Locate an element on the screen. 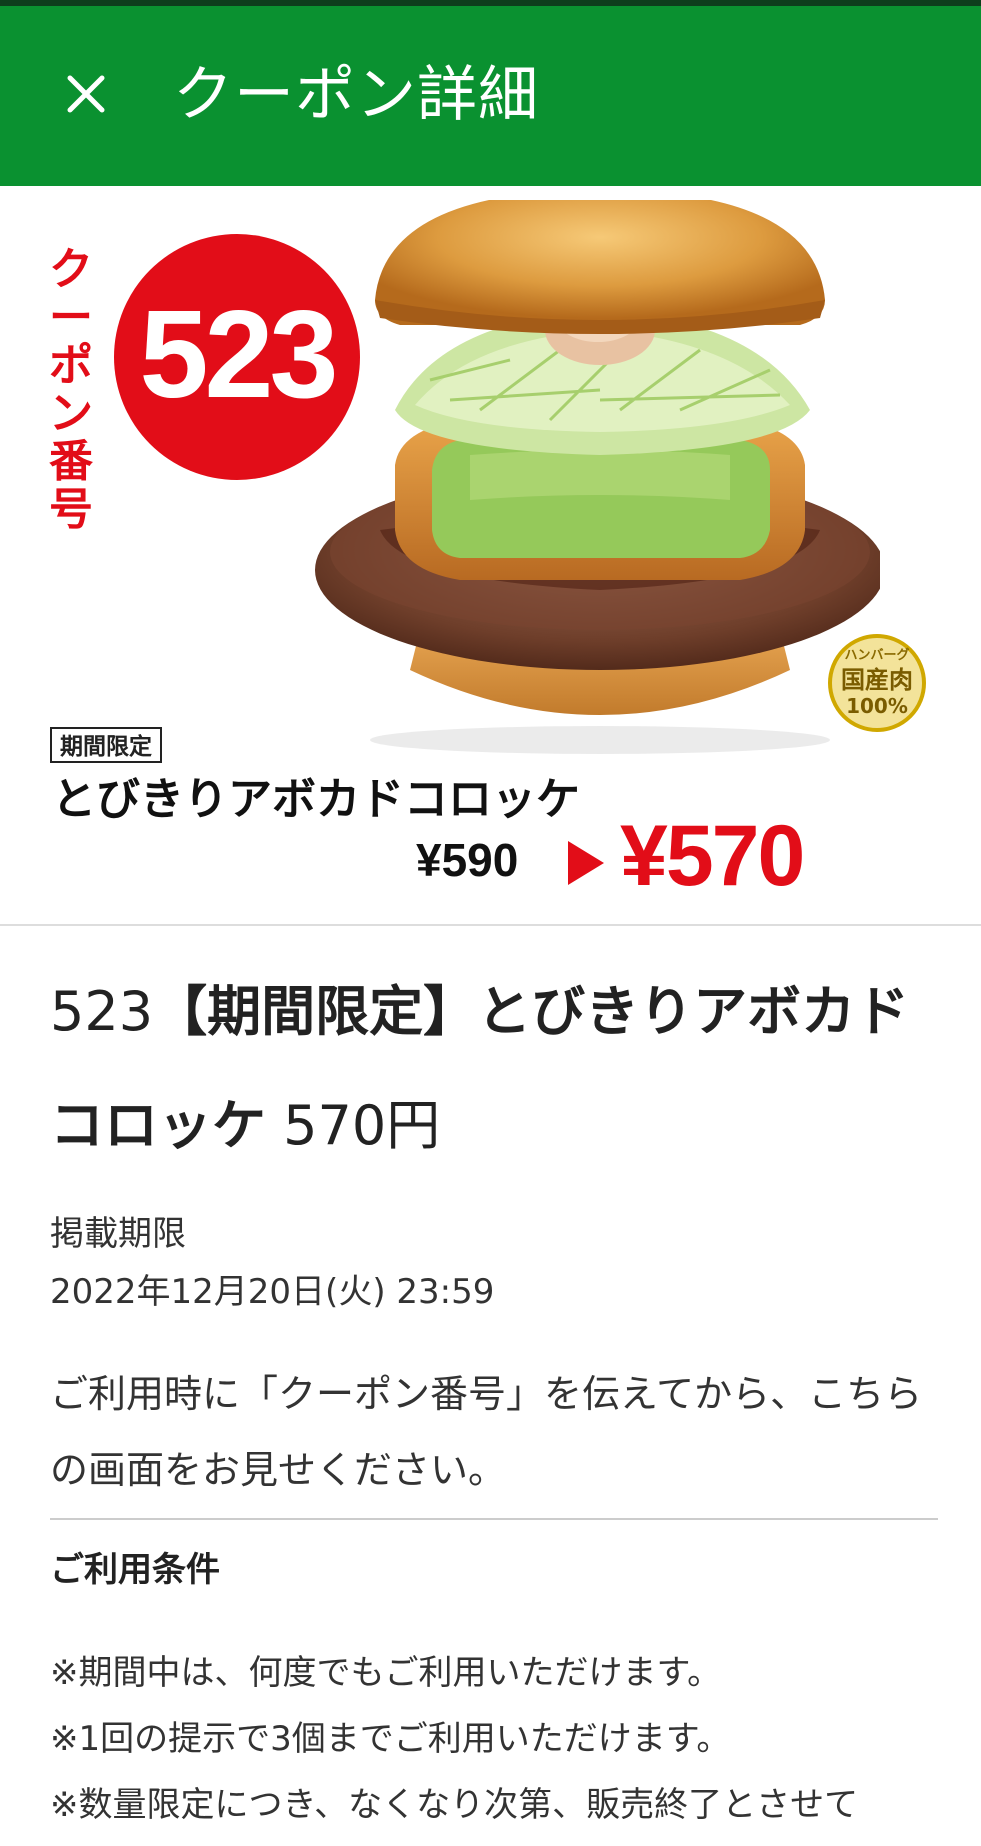 This screenshot has width=981, height=1846. banner-product-name: とびきりアボカドコロッケ is located at coordinates (316, 799).